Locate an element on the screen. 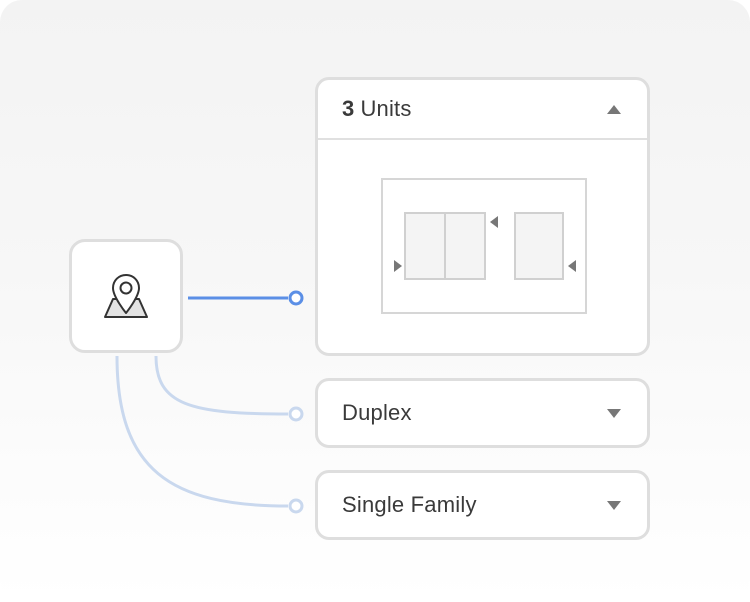 The height and width of the screenshot is (602, 750). option-card-single-family: Single Family is located at coordinates (482, 505).